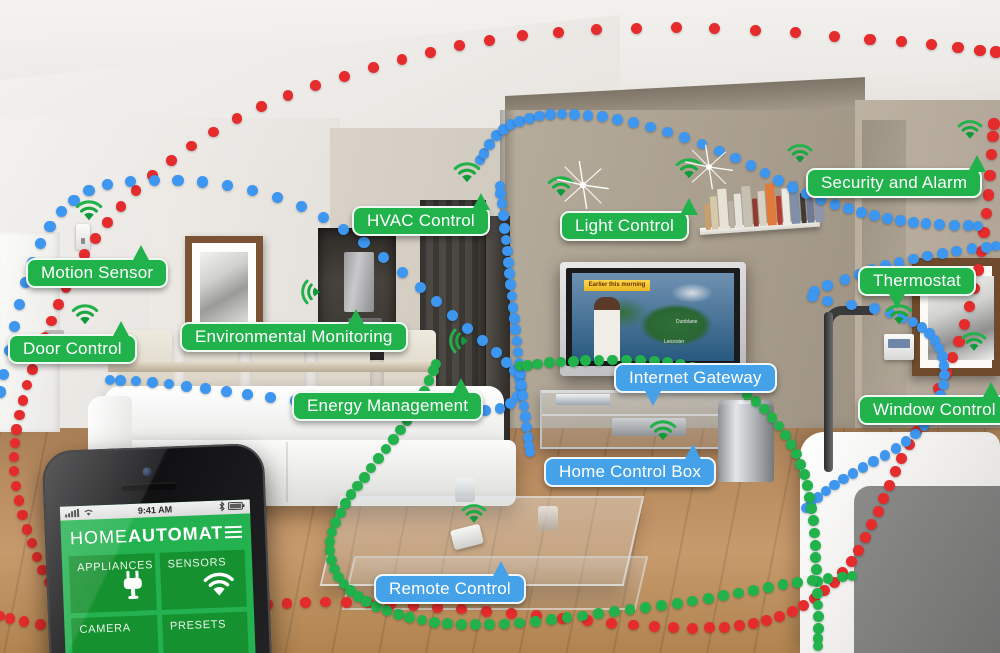 The height and width of the screenshot is (653, 1000). What do you see at coordinates (294, 336) in the screenshot?
I see `callout-environmental-monitoring-label: Environmental Monitoring` at bounding box center [294, 336].